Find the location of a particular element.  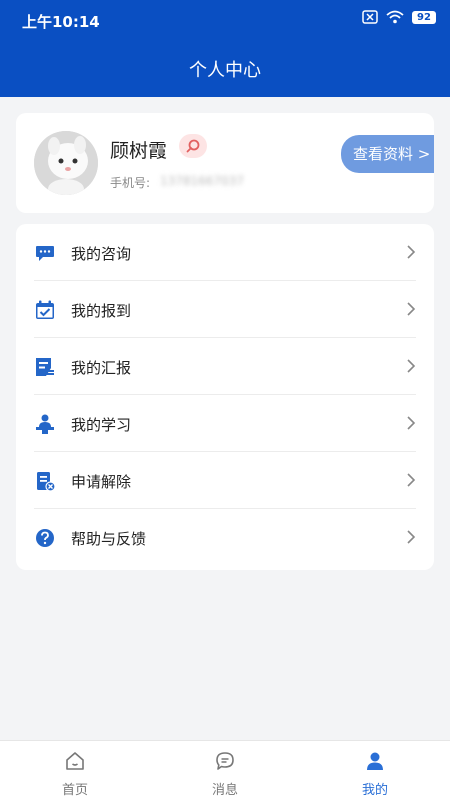

status-icons: 92 is located at coordinates (399, 17).